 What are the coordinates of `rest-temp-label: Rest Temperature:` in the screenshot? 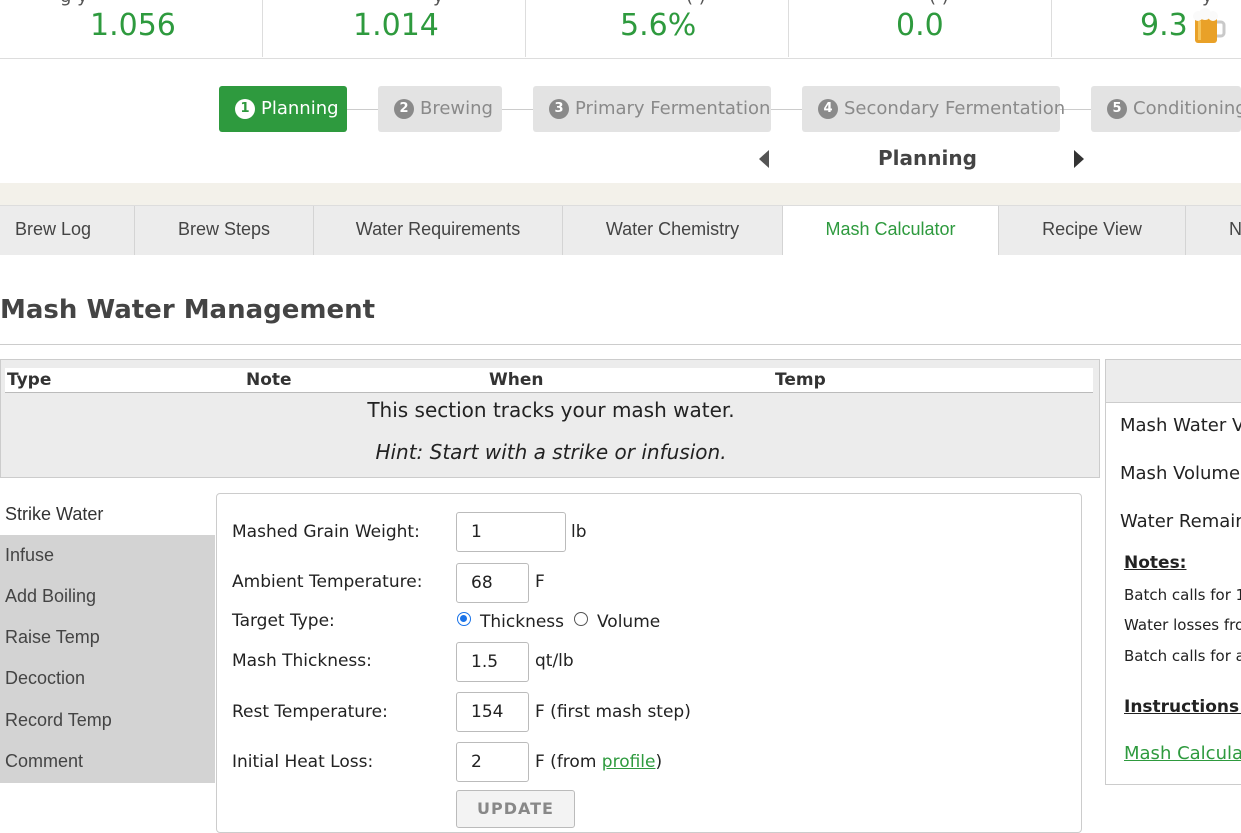 It's located at (310, 712).